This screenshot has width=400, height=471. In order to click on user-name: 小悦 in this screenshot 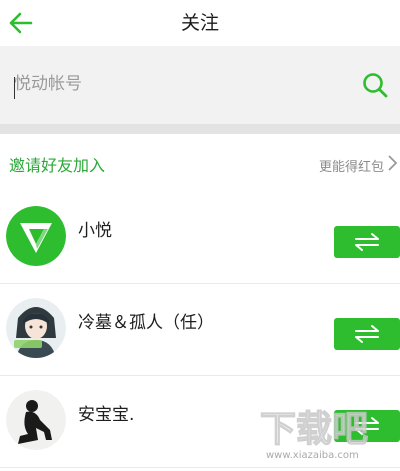, I will do `click(95, 231)`.